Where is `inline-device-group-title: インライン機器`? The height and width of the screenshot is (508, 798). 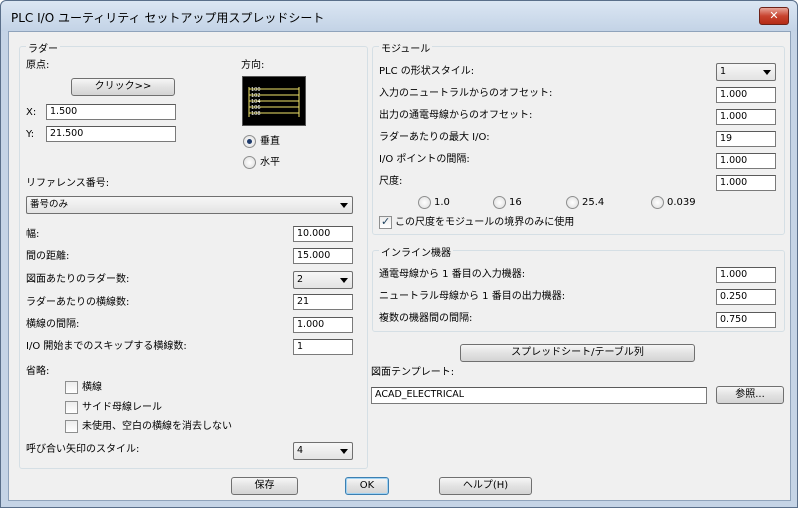
inline-device-group-title: インライン機器 is located at coordinates (416, 251).